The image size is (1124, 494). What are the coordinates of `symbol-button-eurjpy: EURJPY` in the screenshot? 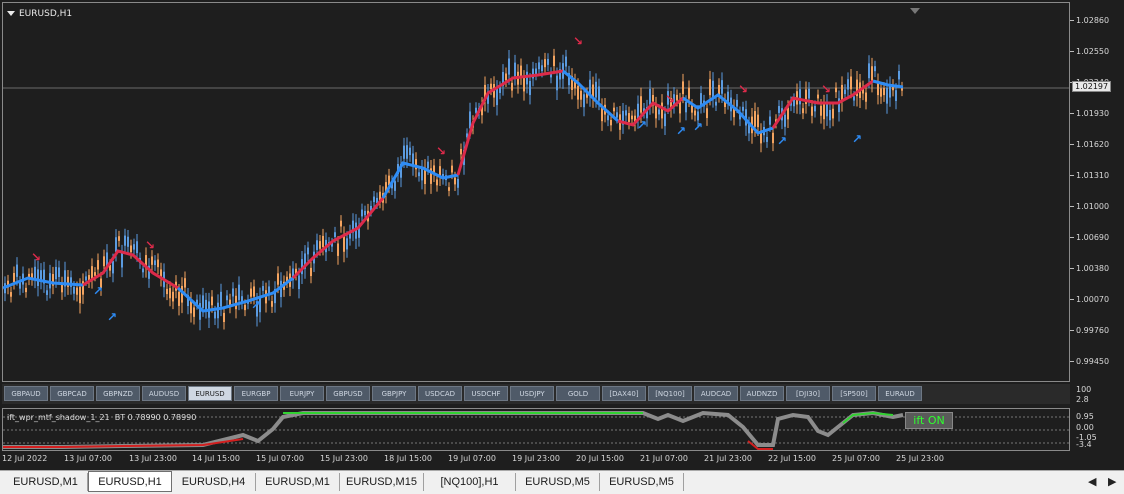 It's located at (302, 393).